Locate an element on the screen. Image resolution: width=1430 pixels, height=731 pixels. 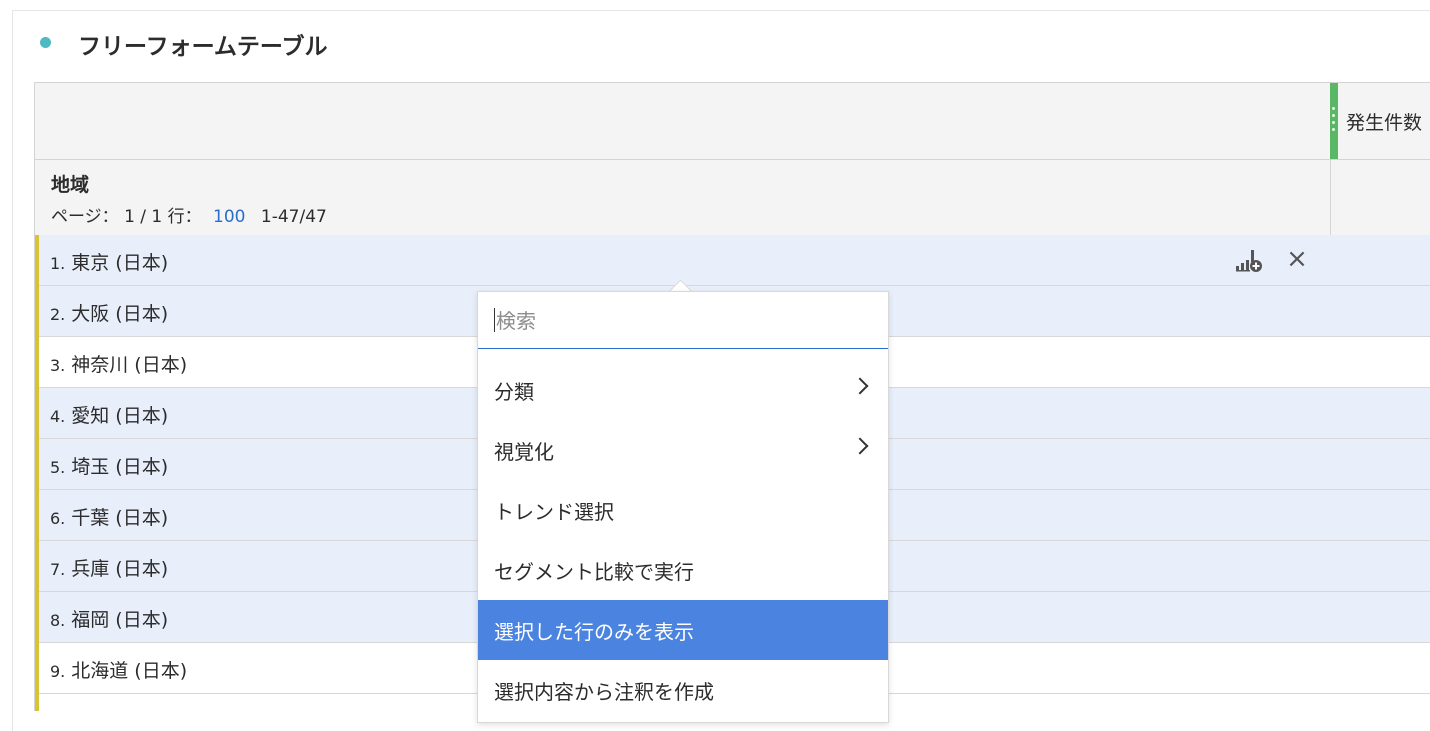
table-row: 1. 東京 (日本) × is located at coordinates (732, 260).